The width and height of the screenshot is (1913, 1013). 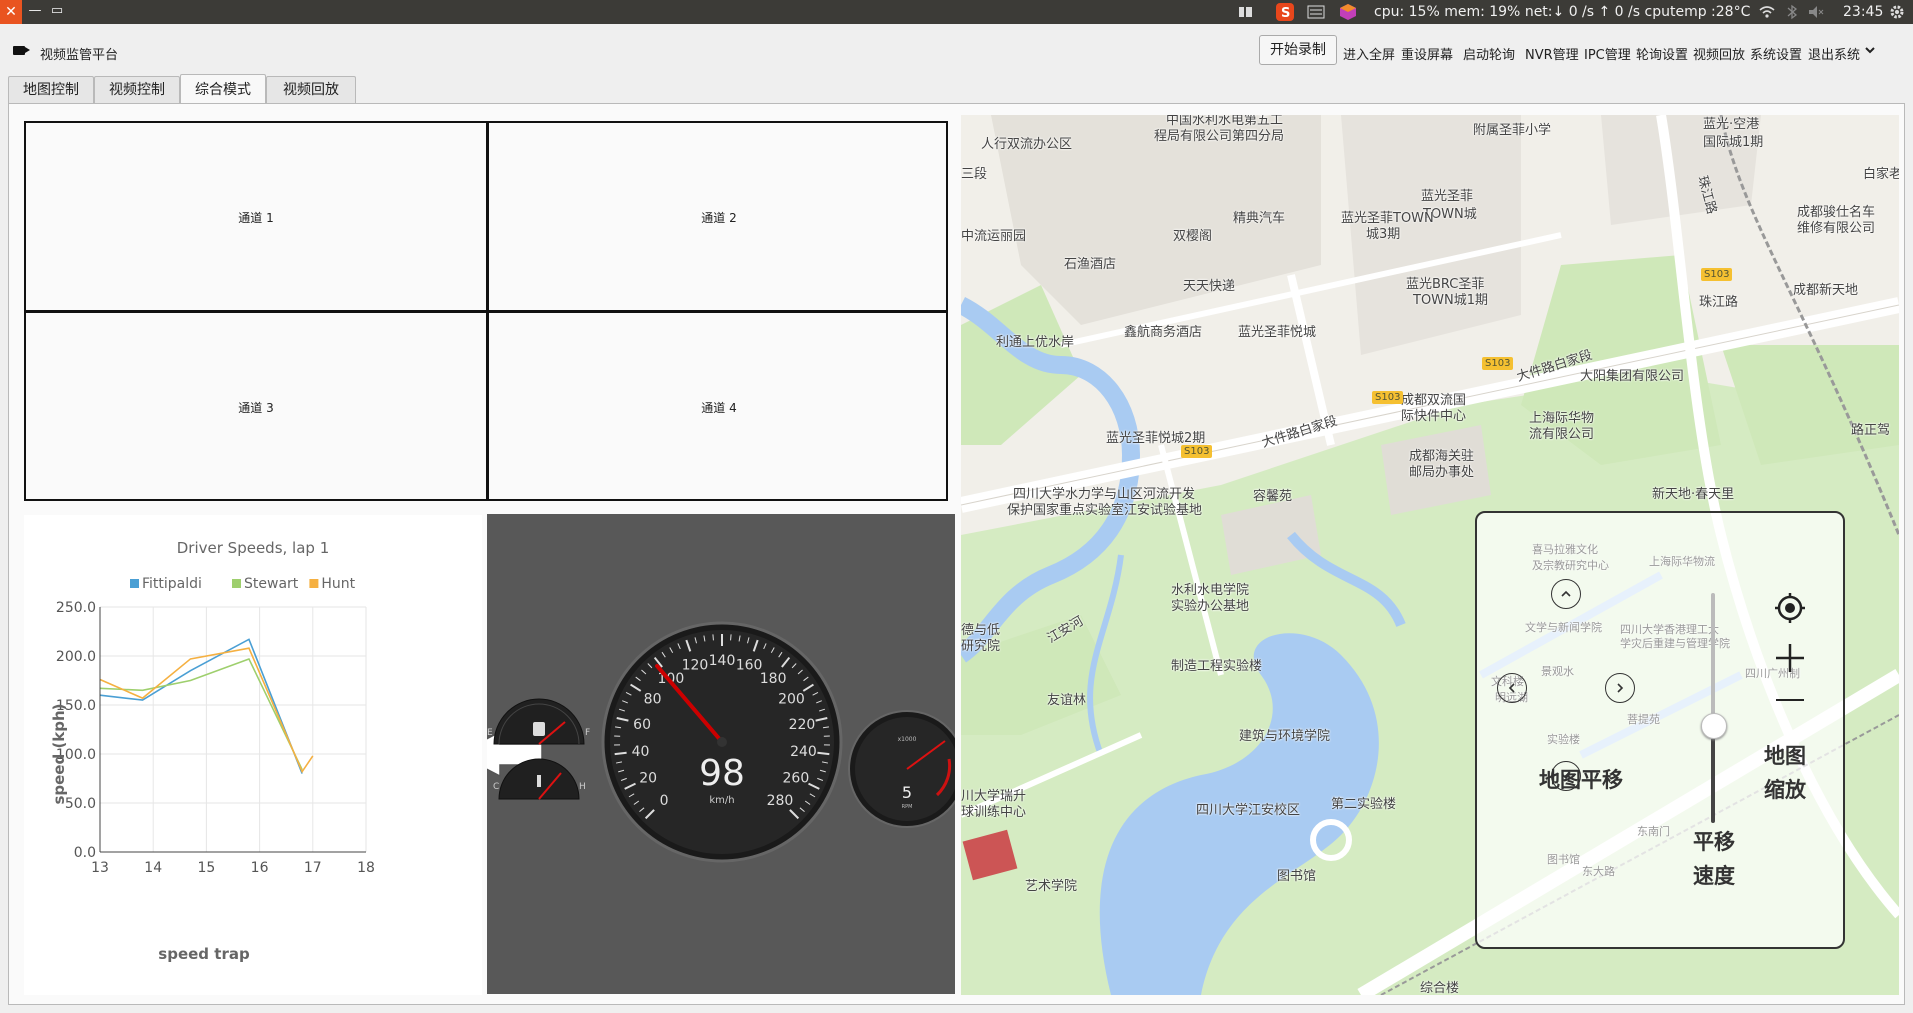 What do you see at coordinates (1512, 688) in the screenshot?
I see `pan-left-button` at bounding box center [1512, 688].